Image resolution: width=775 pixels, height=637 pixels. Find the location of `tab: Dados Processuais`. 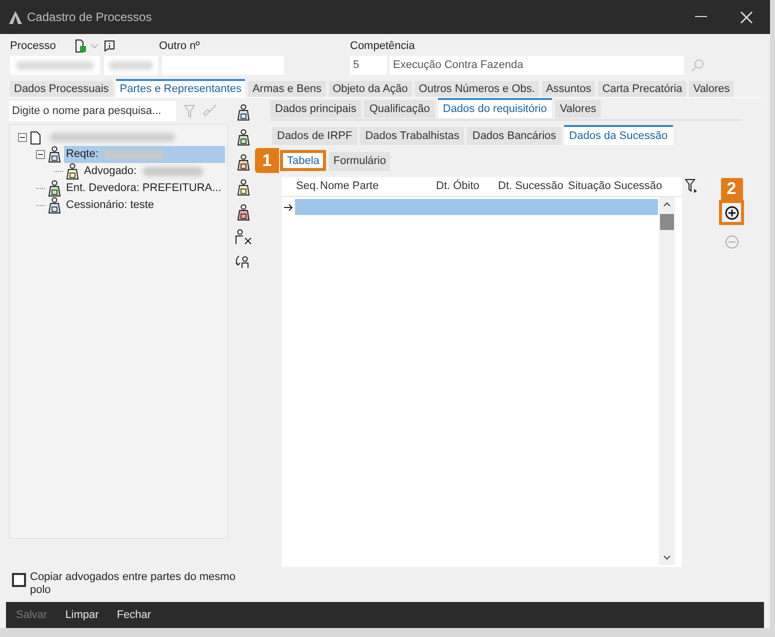

tab: Dados Processuais is located at coordinates (61, 89).